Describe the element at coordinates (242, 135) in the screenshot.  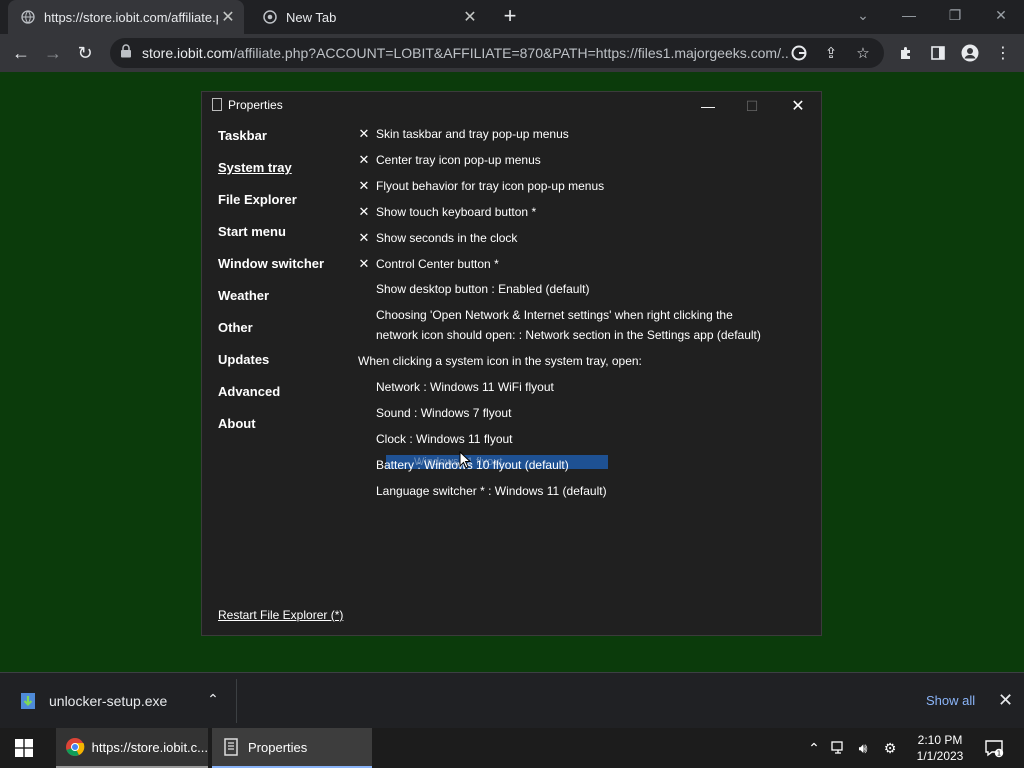
I see `nav-taskbar: Taskbar` at that location.